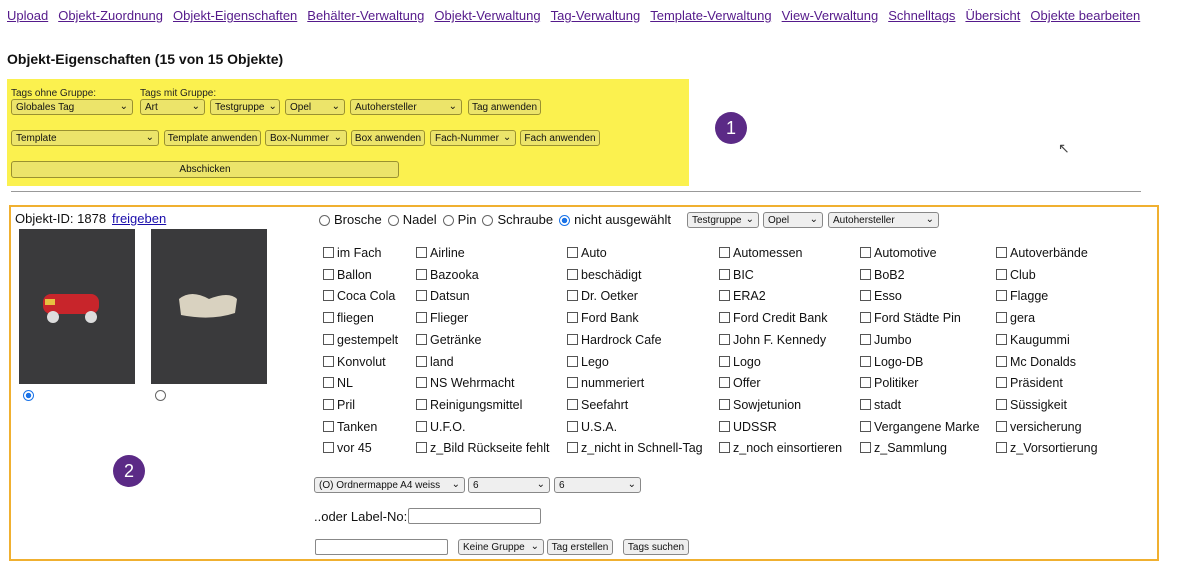 Image resolution: width=1200 pixels, height=565 pixels. What do you see at coordinates (435, 362) in the screenshot?
I see `tag-checkbox: land` at bounding box center [435, 362].